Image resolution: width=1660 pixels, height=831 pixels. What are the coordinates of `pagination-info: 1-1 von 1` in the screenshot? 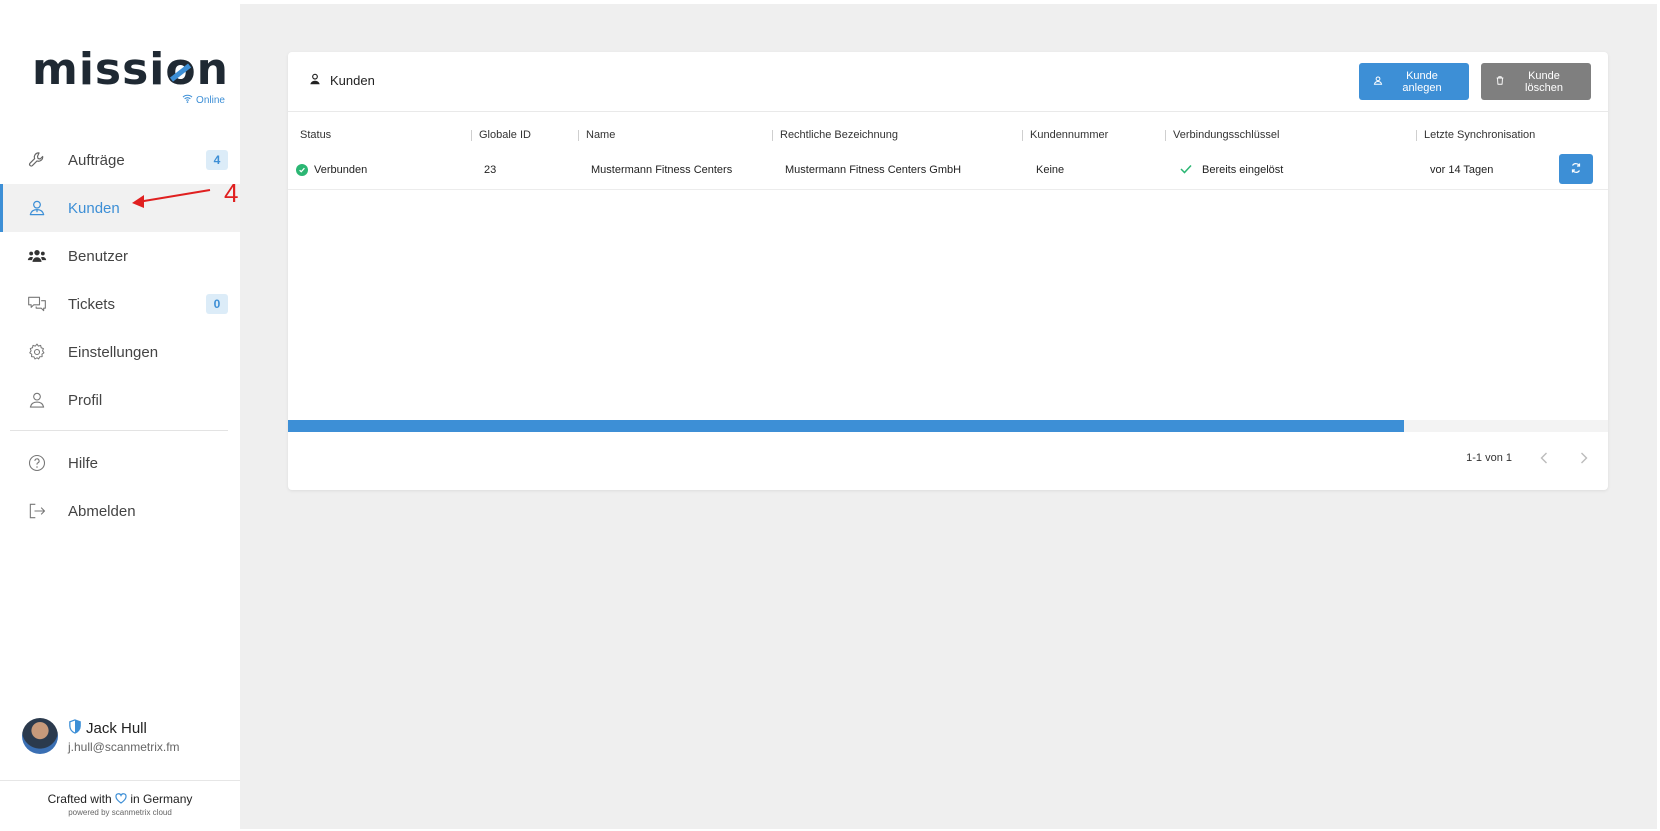 It's located at (1489, 458).